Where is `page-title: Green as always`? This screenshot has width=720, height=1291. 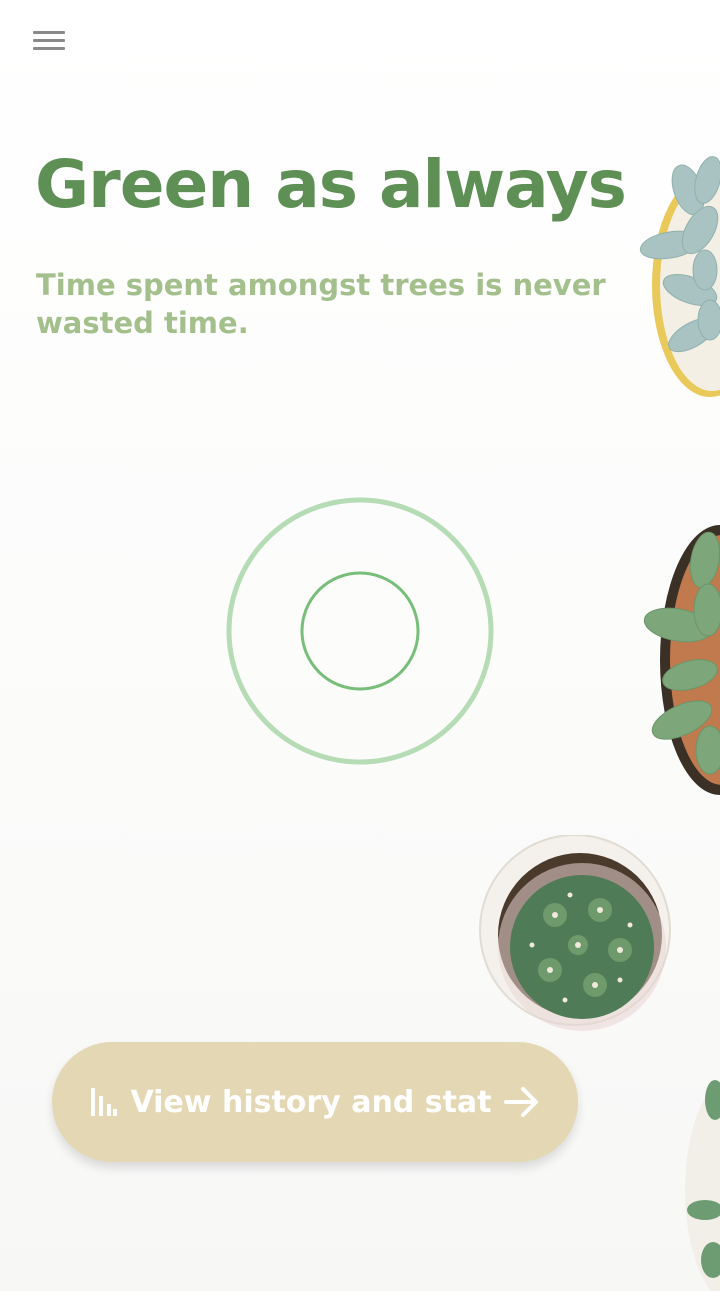 page-title: Green as always is located at coordinates (331, 184).